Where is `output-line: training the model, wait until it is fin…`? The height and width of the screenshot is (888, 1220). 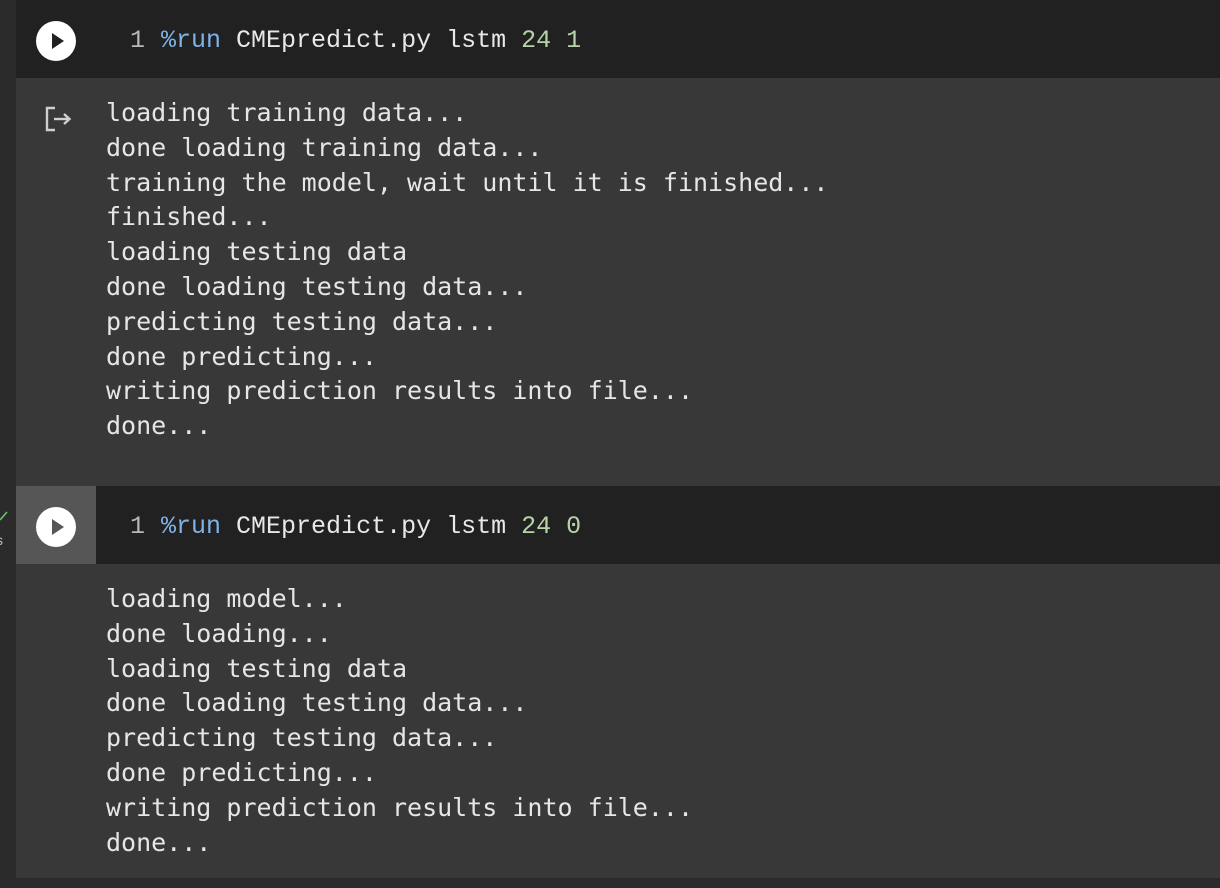 output-line: training the model, wait until it is fin… is located at coordinates (467, 182).